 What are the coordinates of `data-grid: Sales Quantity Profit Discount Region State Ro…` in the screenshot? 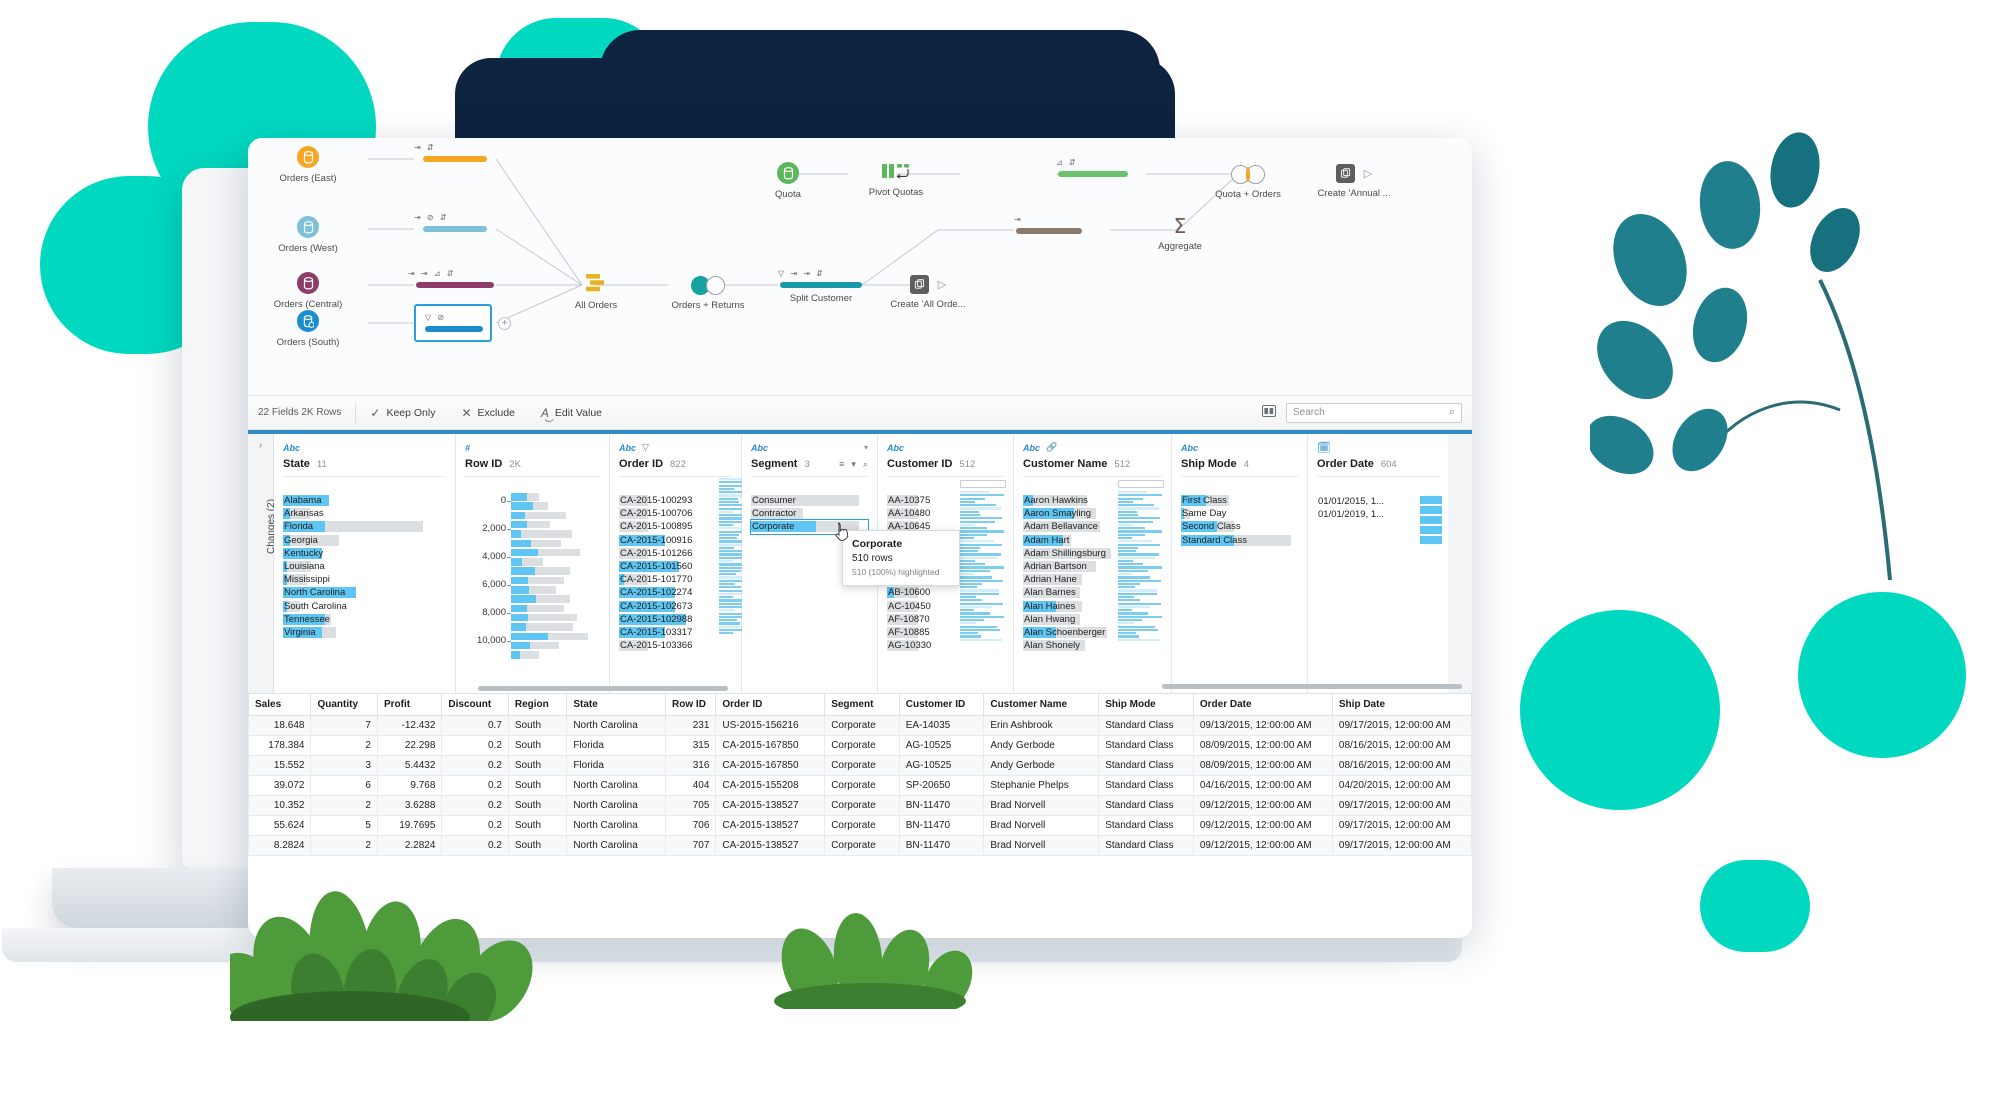 It's located at (860, 770).